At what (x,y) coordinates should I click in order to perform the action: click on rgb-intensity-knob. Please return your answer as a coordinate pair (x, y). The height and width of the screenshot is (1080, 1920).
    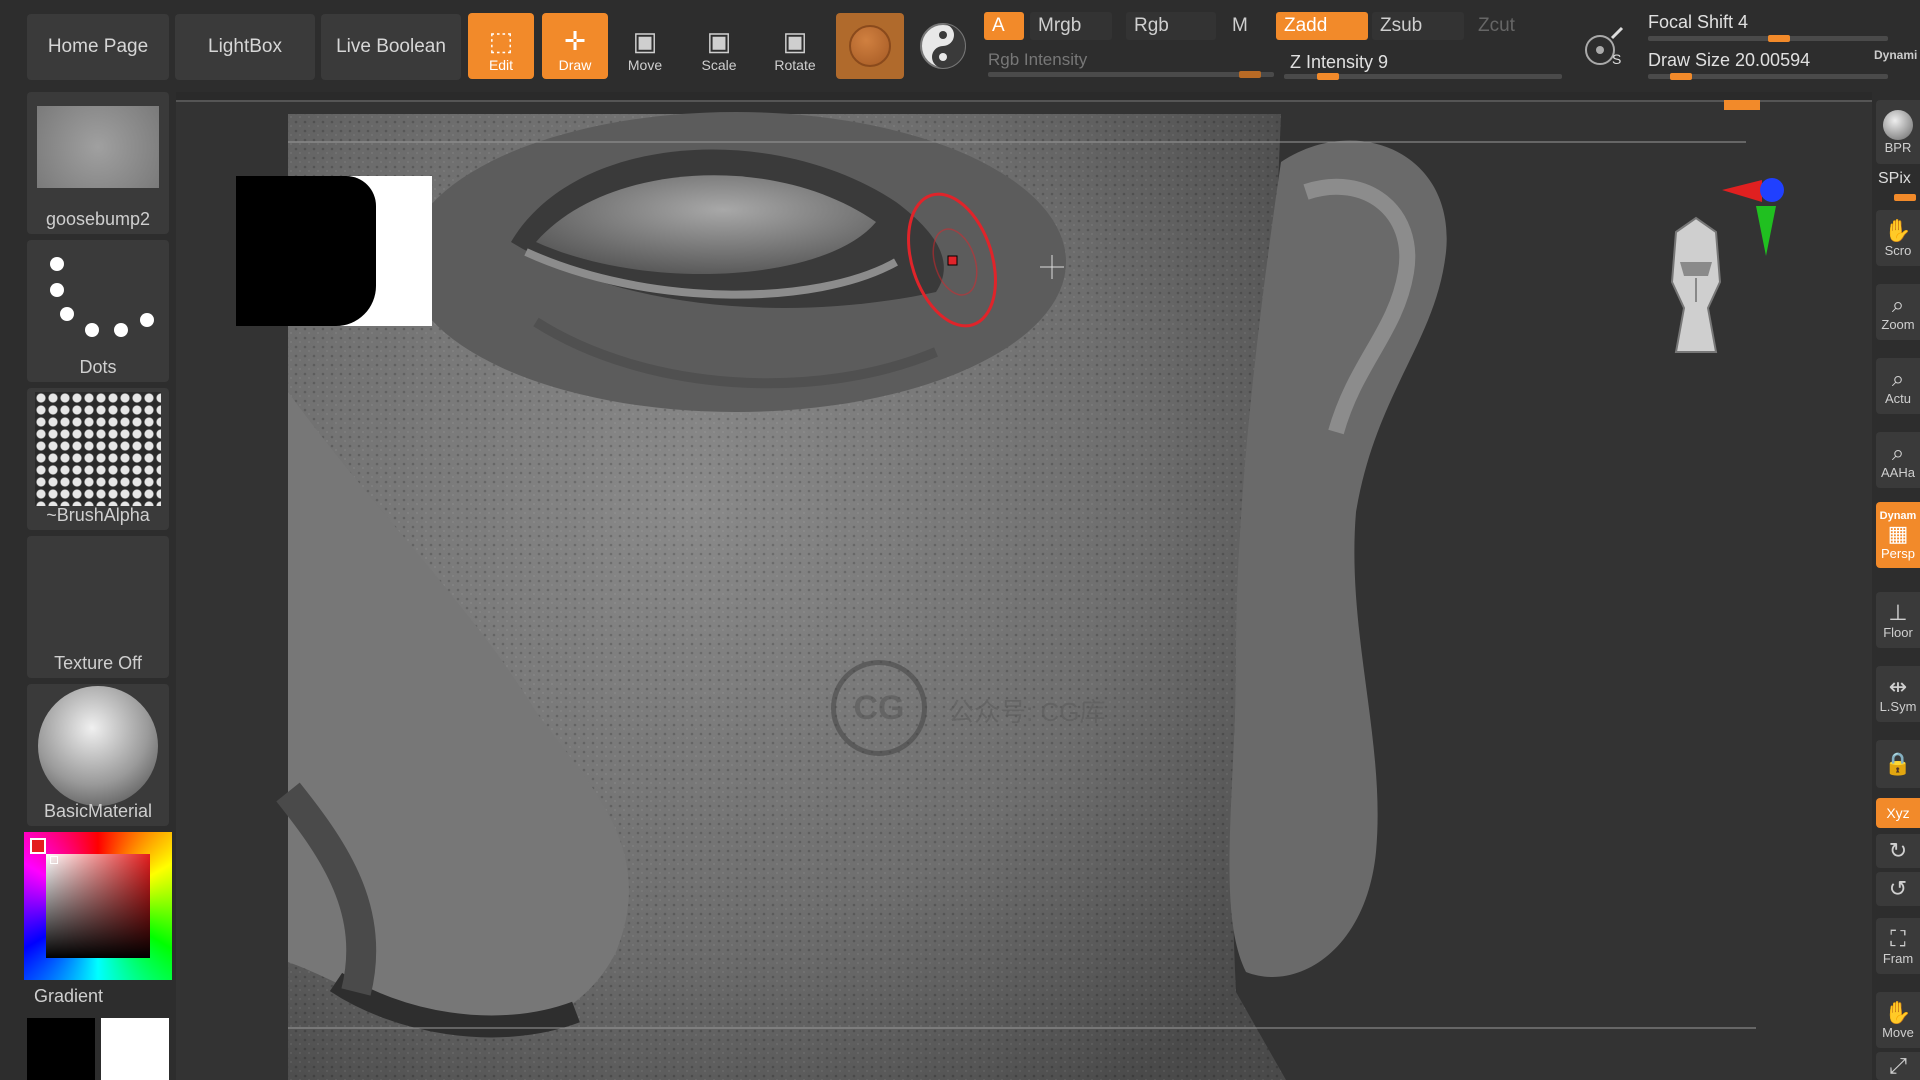
    Looking at the image, I should click on (1250, 74).